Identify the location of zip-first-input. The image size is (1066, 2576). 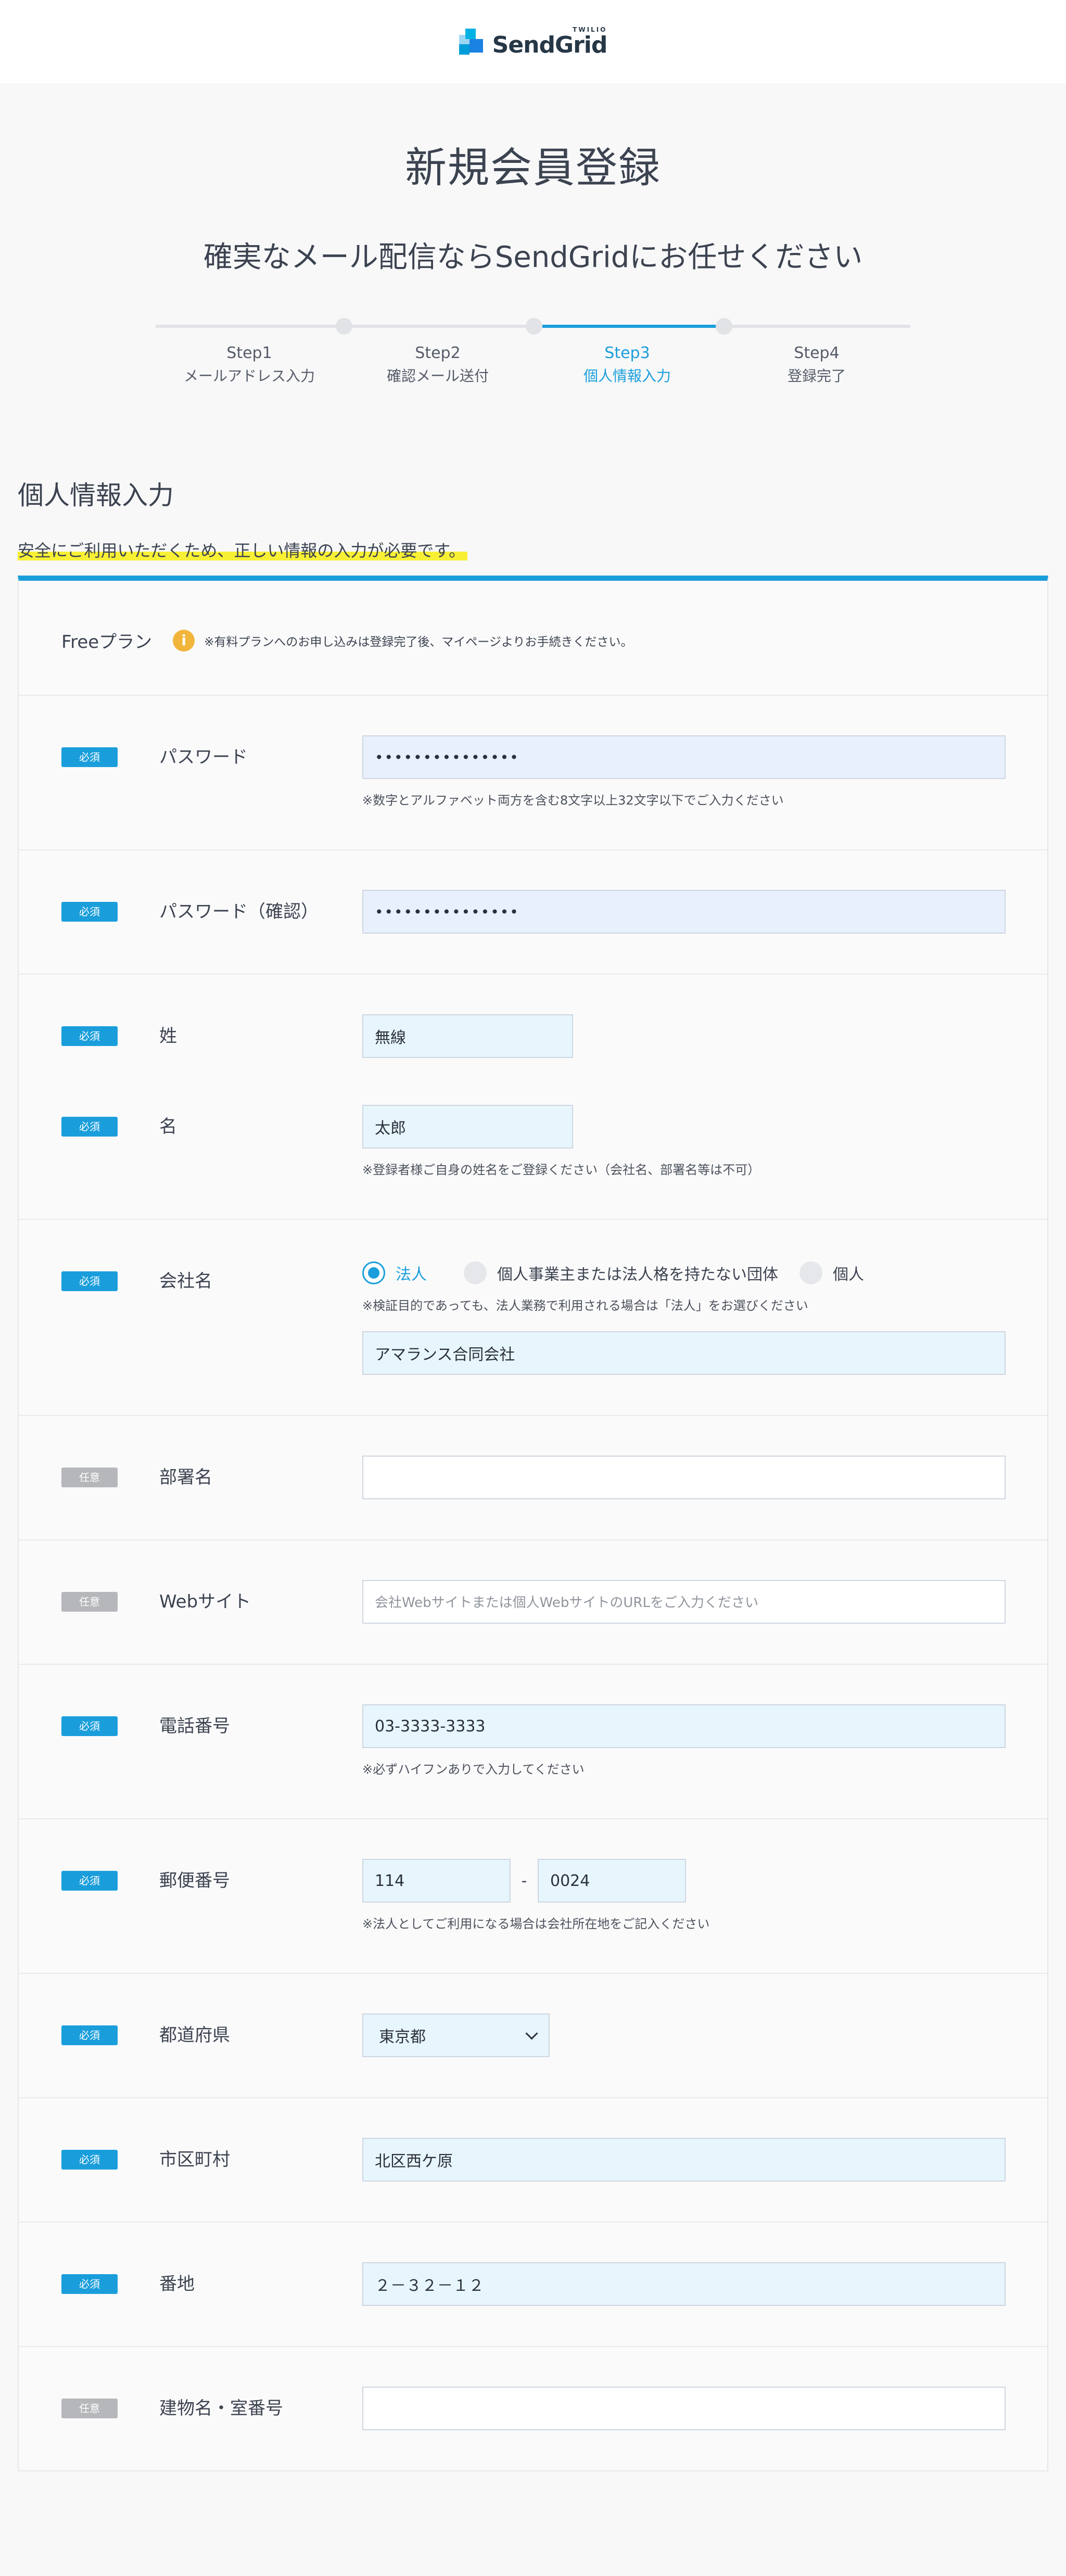
(436, 1881).